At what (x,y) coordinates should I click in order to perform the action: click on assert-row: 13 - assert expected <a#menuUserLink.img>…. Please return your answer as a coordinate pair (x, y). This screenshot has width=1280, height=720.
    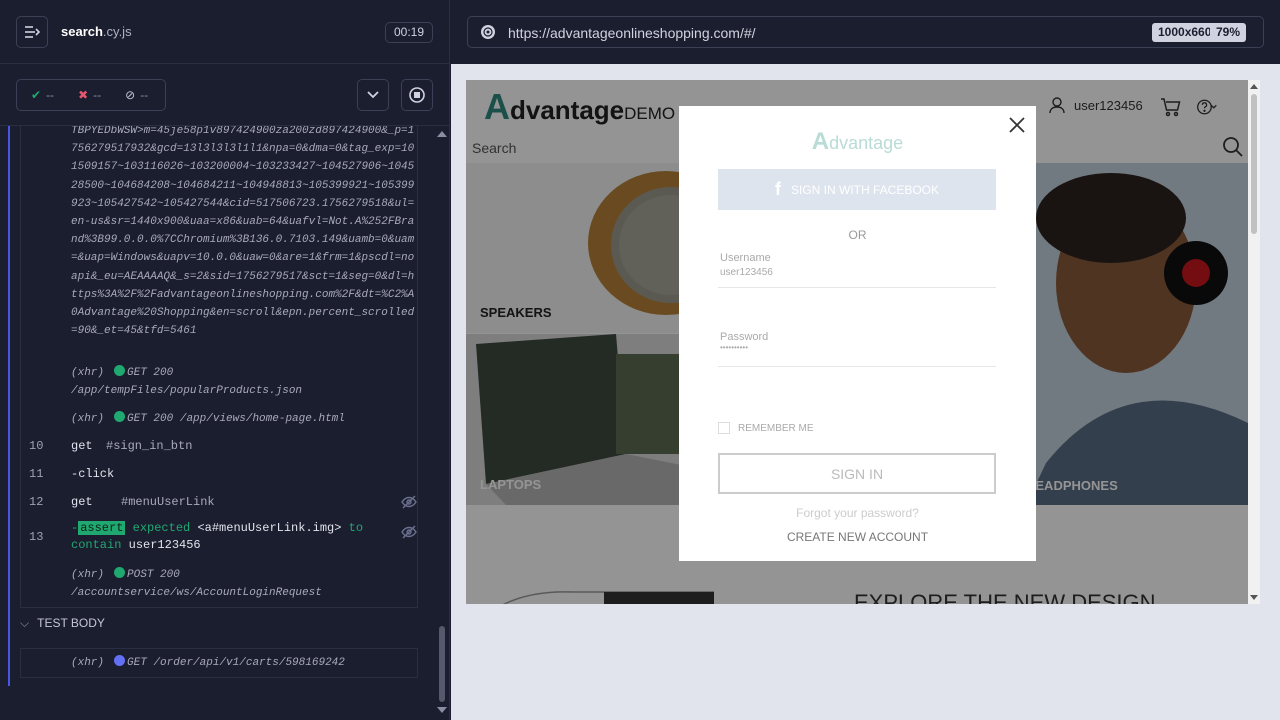
    Looking at the image, I should click on (219, 537).